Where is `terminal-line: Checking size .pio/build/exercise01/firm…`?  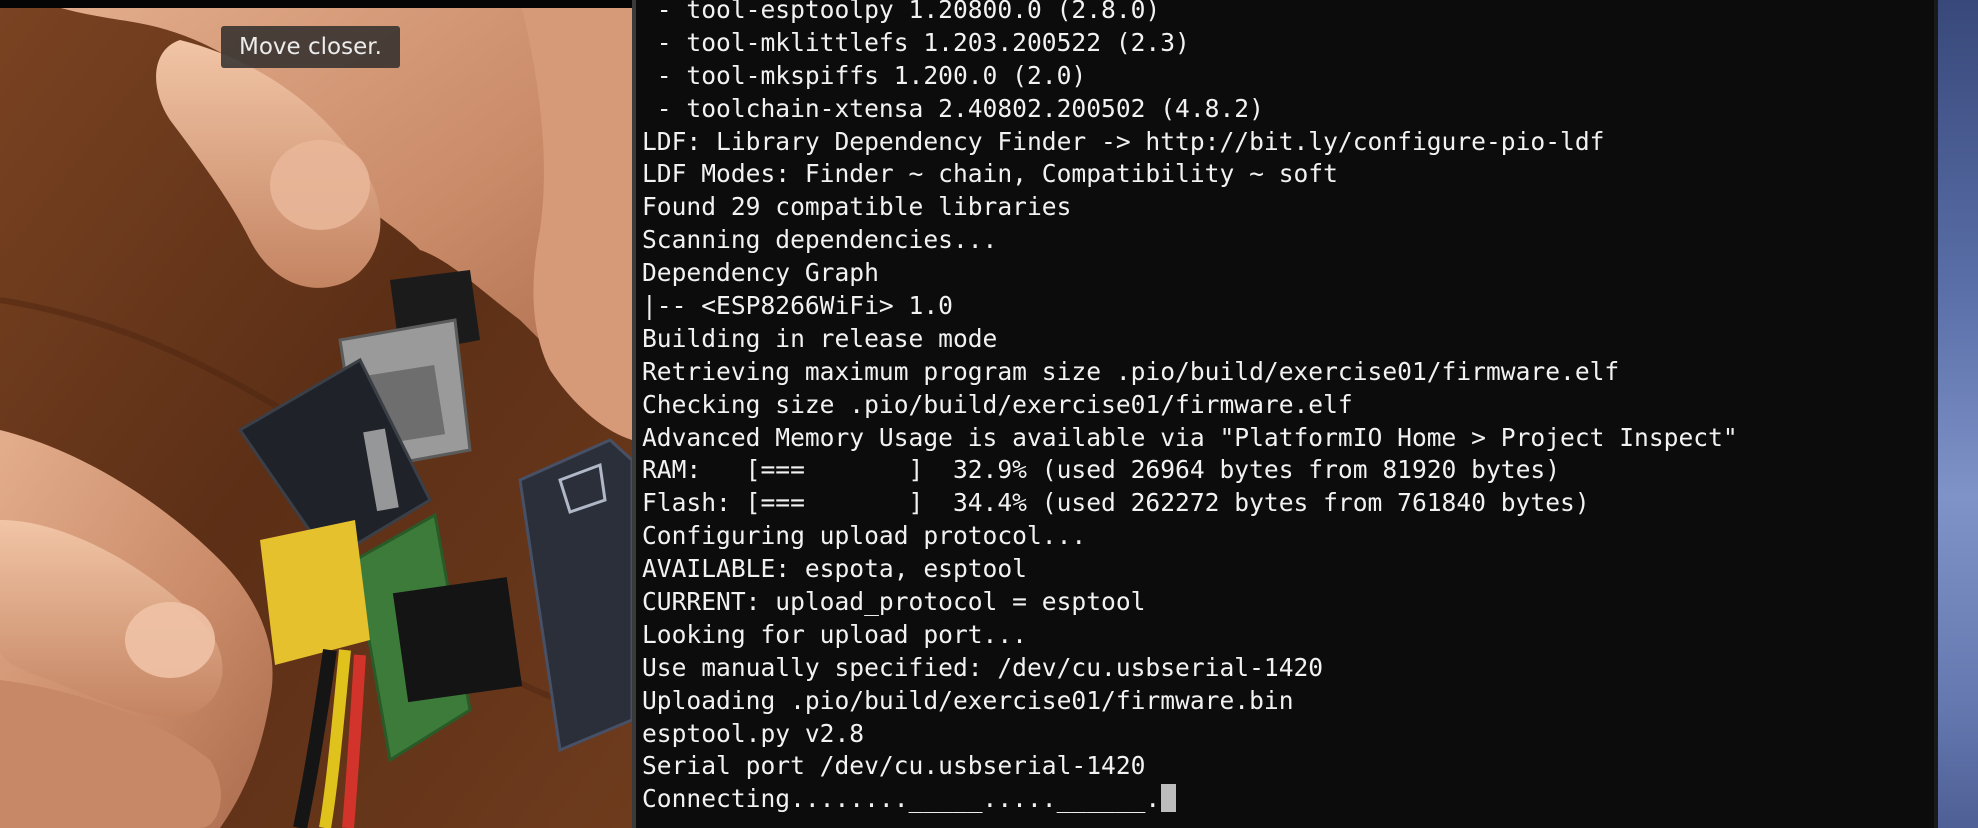 terminal-line: Checking size .pio/build/exercise01/firm… is located at coordinates (997, 404).